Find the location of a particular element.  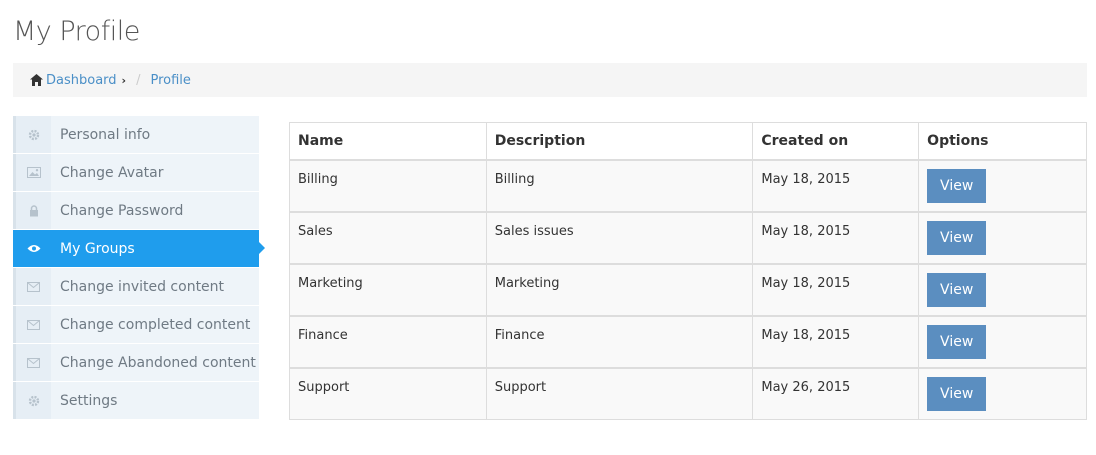

sidebar-item-label: Personal info is located at coordinates (105, 134).